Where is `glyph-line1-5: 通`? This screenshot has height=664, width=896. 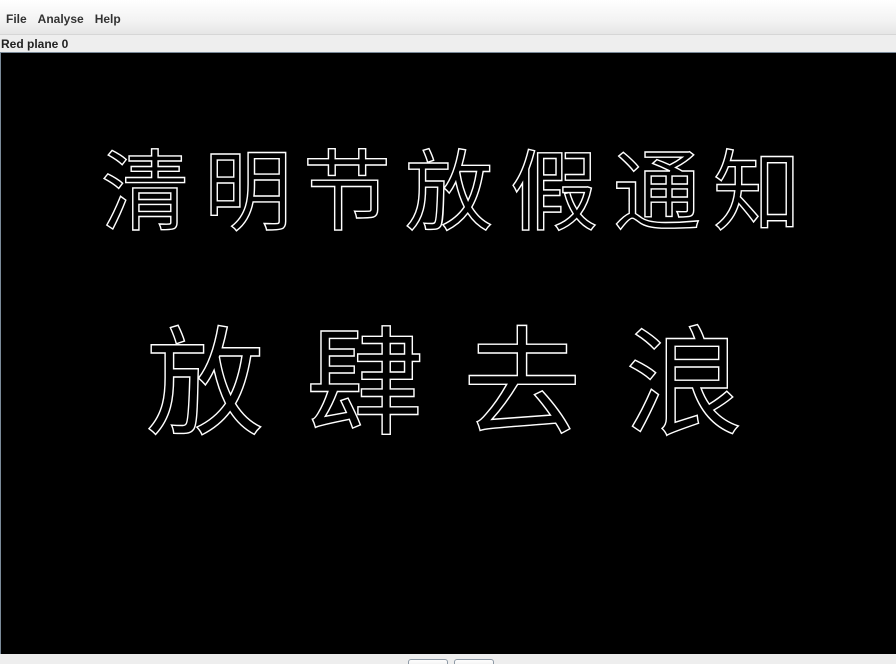 glyph-line1-5: 通 is located at coordinates (657, 192).